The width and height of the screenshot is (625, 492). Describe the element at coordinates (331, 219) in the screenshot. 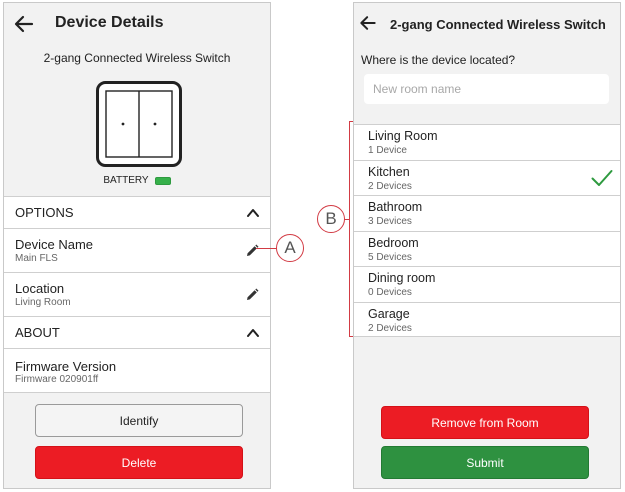

I see `callout-b: B` at that location.